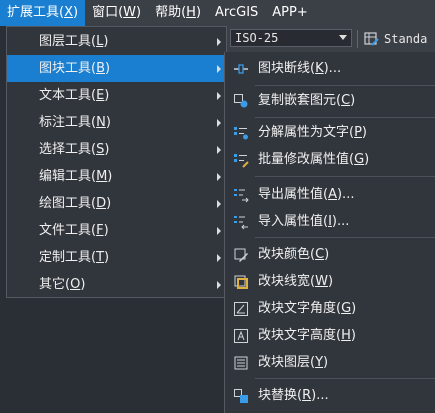  I want to click on chevron-down-icon, so click(343, 37).